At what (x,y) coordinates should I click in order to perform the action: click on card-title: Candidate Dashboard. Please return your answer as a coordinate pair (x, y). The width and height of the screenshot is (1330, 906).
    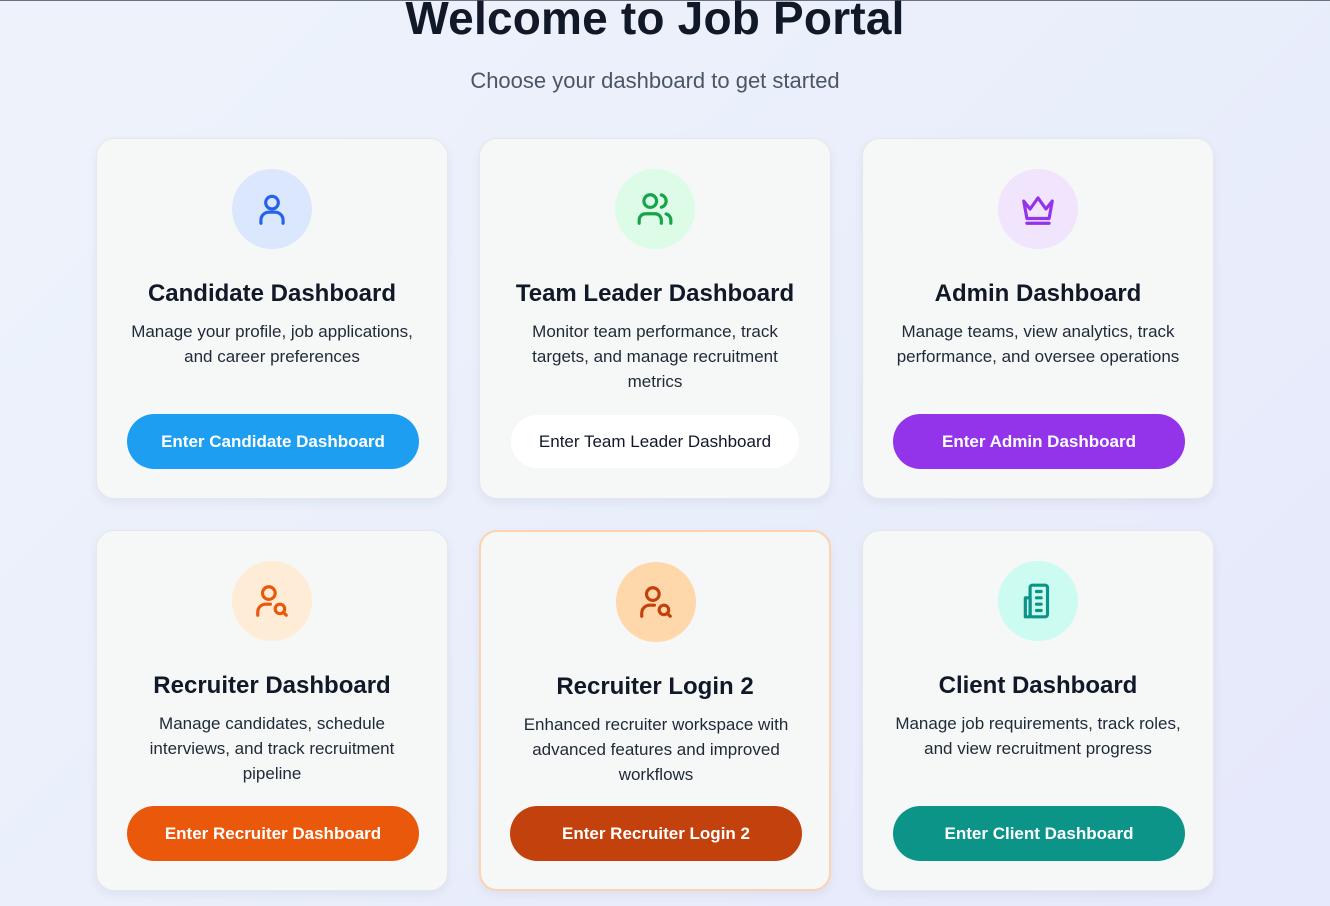
    Looking at the image, I should click on (272, 293).